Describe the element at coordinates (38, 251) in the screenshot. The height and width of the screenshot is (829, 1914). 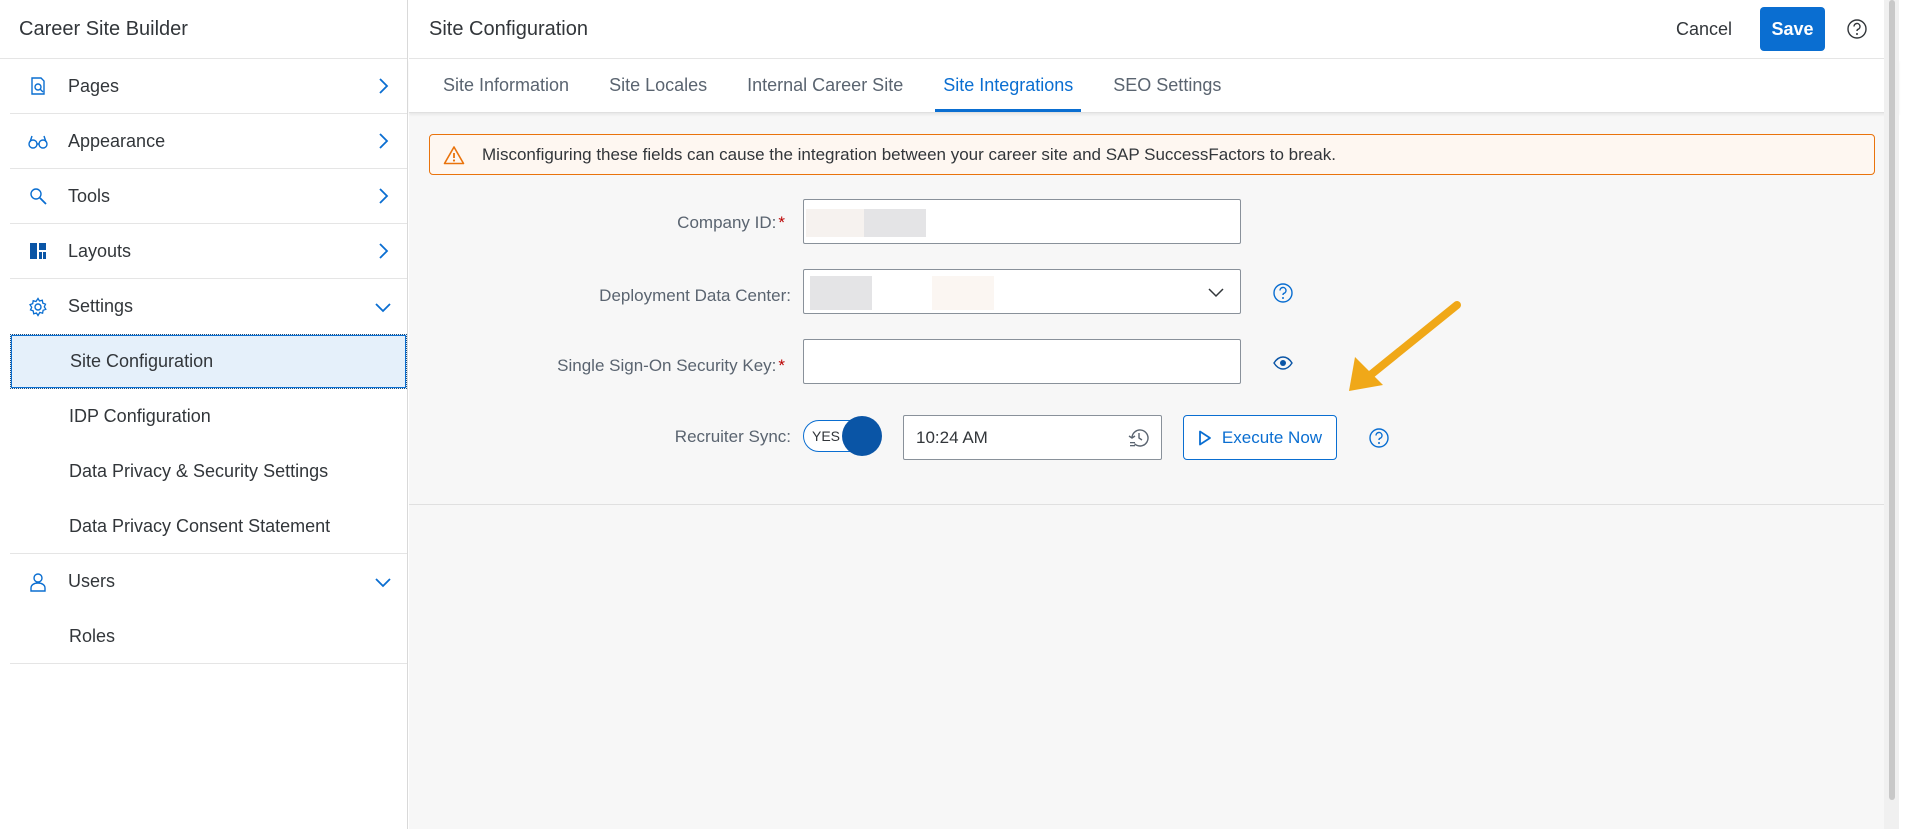
I see `layouts-icon` at that location.